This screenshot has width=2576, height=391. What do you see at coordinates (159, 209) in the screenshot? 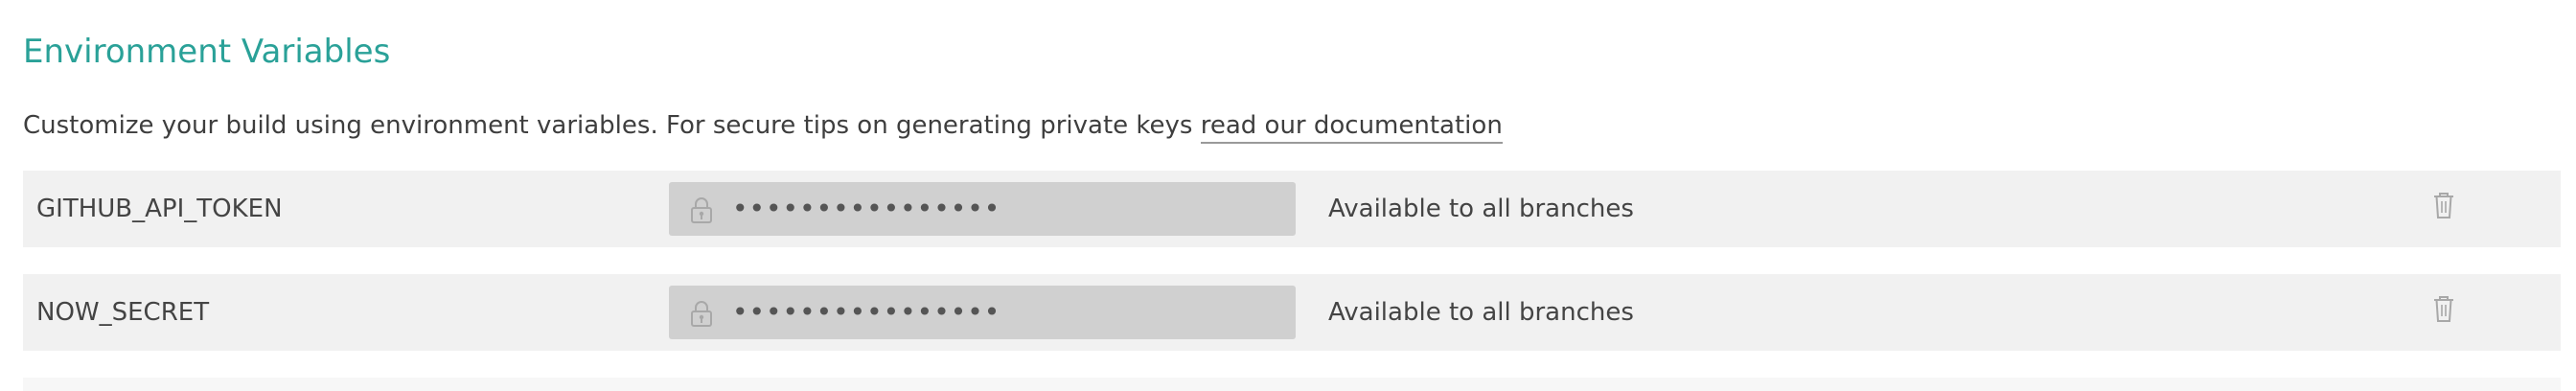
I see `variable-name: GITHUB_API_TOKEN` at bounding box center [159, 209].